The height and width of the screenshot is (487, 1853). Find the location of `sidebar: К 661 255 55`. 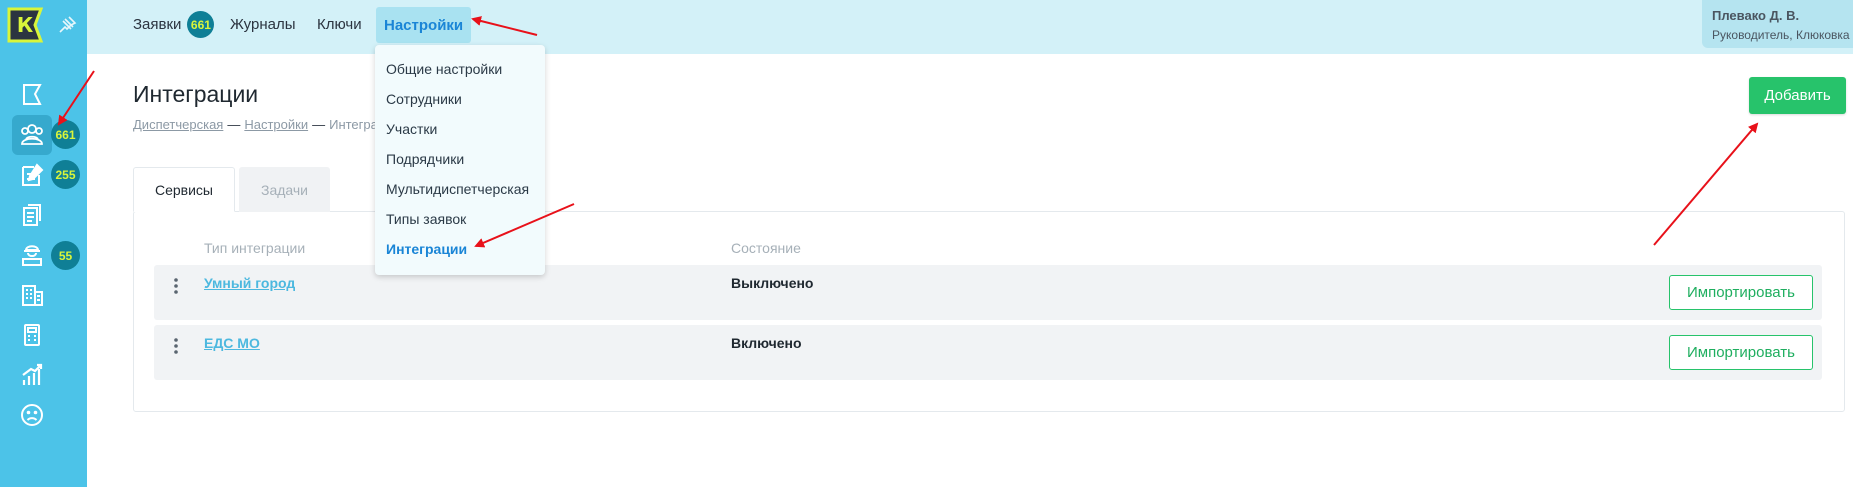

sidebar: К 661 255 55 is located at coordinates (43, 243).